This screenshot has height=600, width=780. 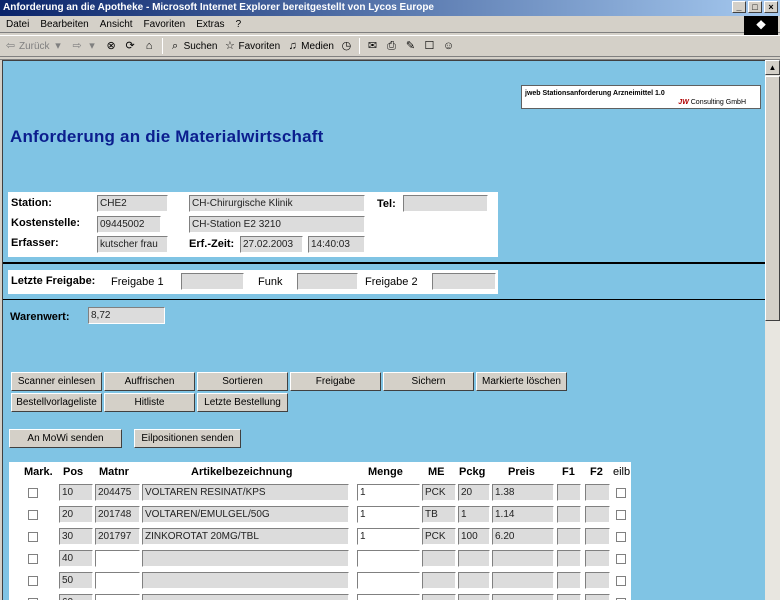 What do you see at coordinates (239, 24) in the screenshot?
I see `menu-help: ?` at bounding box center [239, 24].